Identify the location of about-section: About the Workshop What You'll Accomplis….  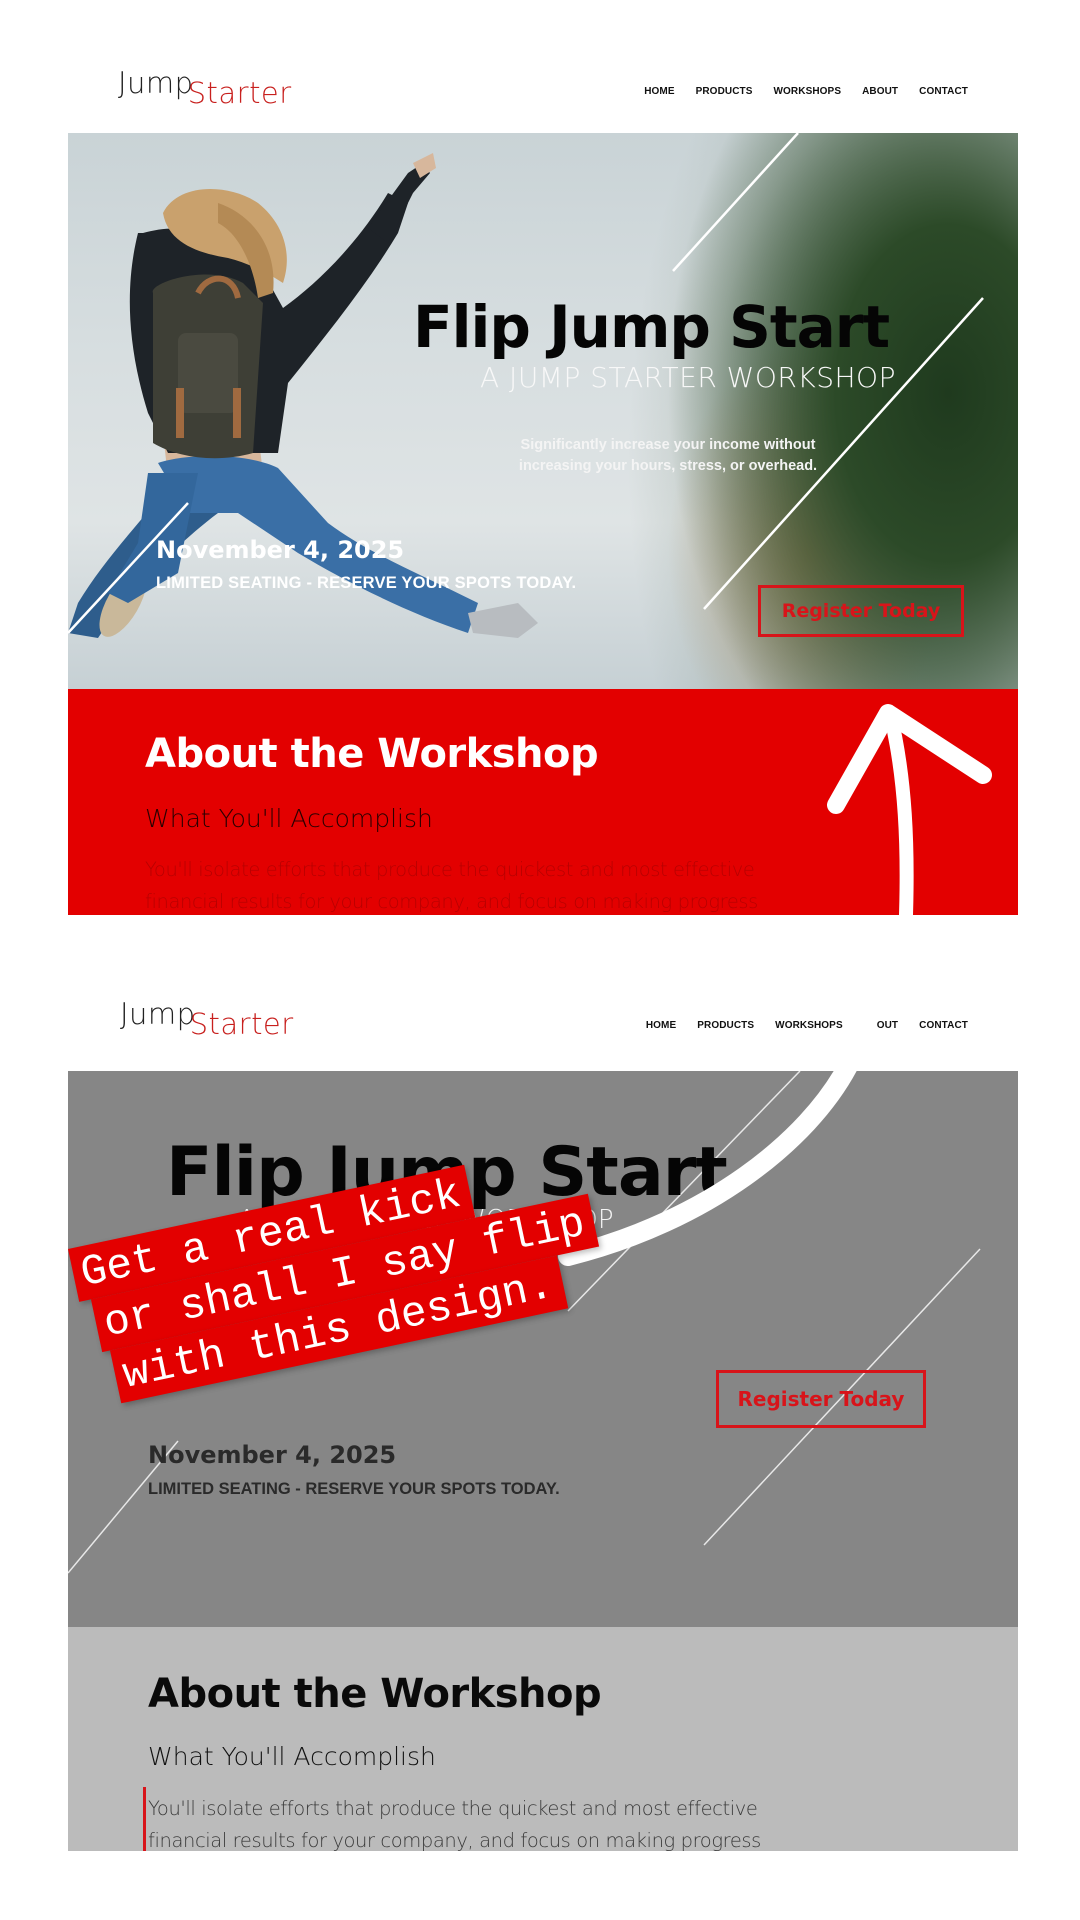
(543, 802).